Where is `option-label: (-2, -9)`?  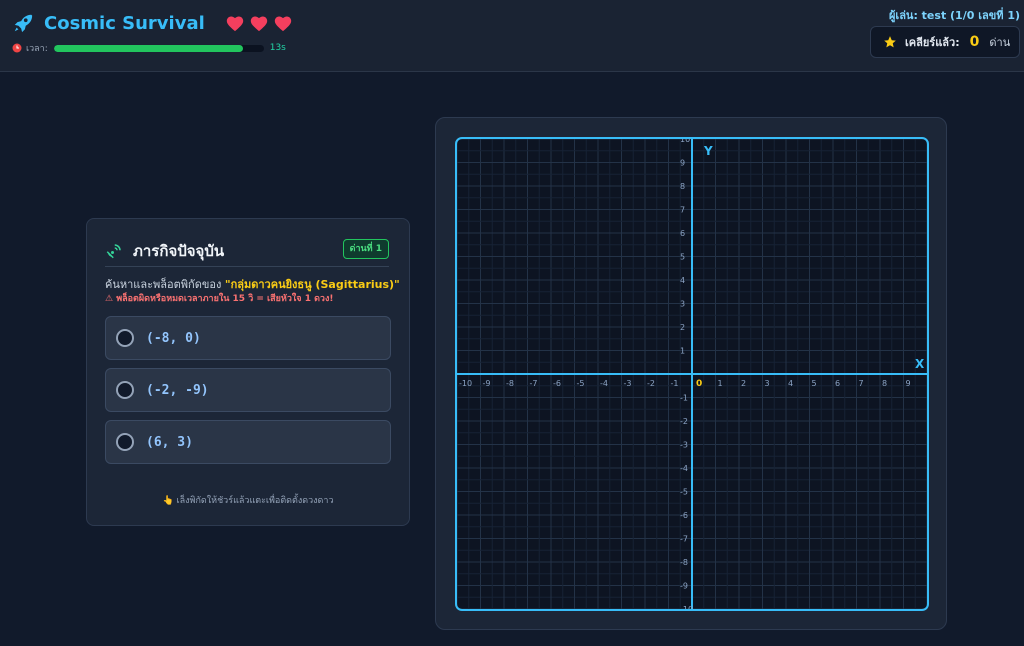
option-label: (-2, -9) is located at coordinates (177, 390).